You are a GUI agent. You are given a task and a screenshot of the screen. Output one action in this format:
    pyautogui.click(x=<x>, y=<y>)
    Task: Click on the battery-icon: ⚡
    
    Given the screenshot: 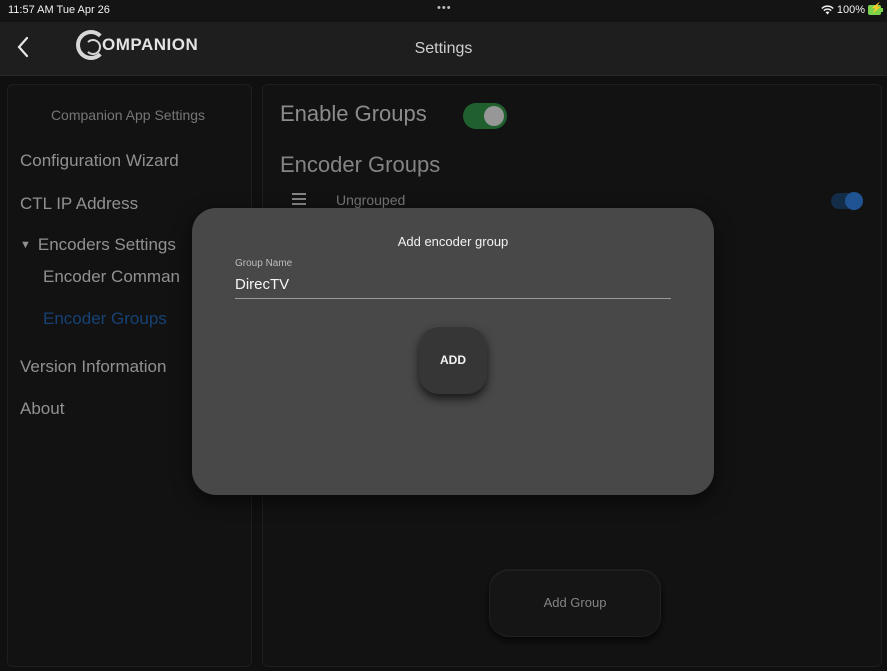 What is the action you would take?
    pyautogui.click(x=875, y=9)
    